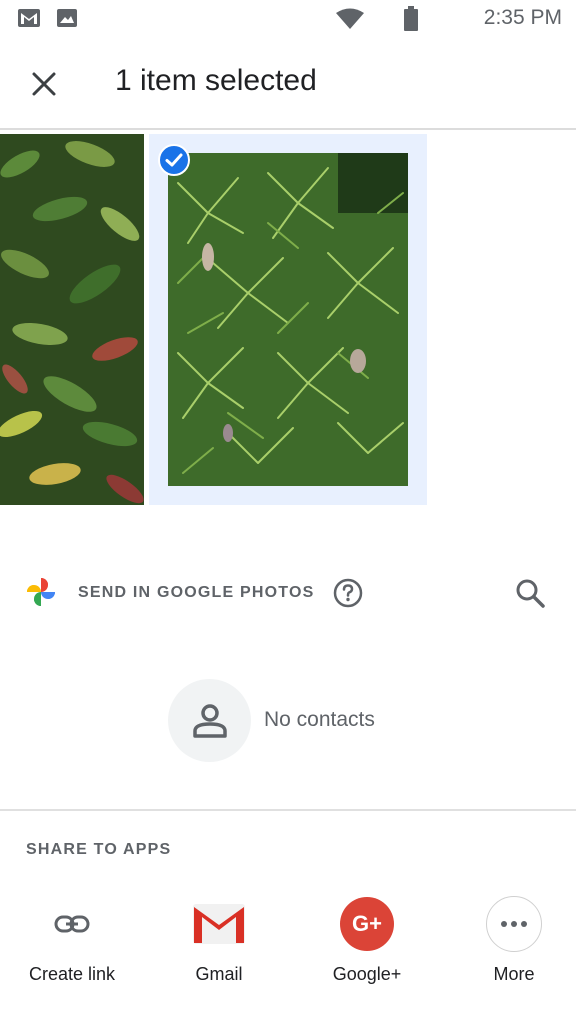 Image resolution: width=576 pixels, height=1024 pixels. Describe the element at coordinates (216, 80) in the screenshot. I see `page-title: 1 item selected` at that location.